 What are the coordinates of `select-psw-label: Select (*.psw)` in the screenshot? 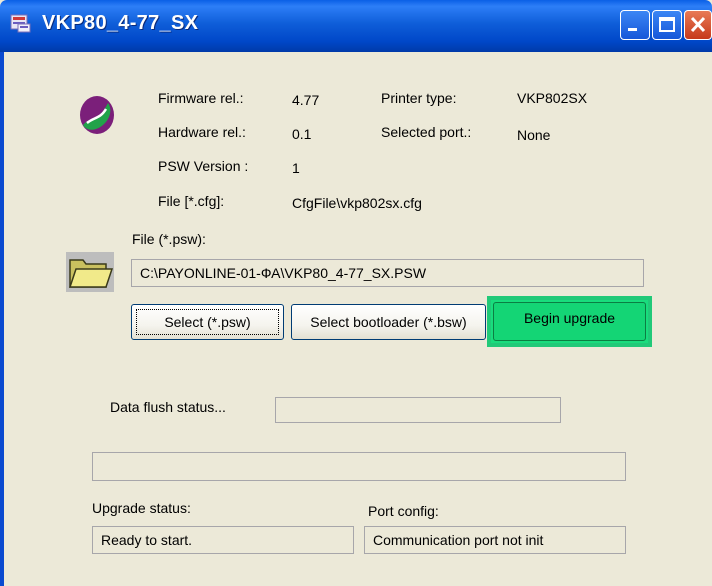 It's located at (207, 322).